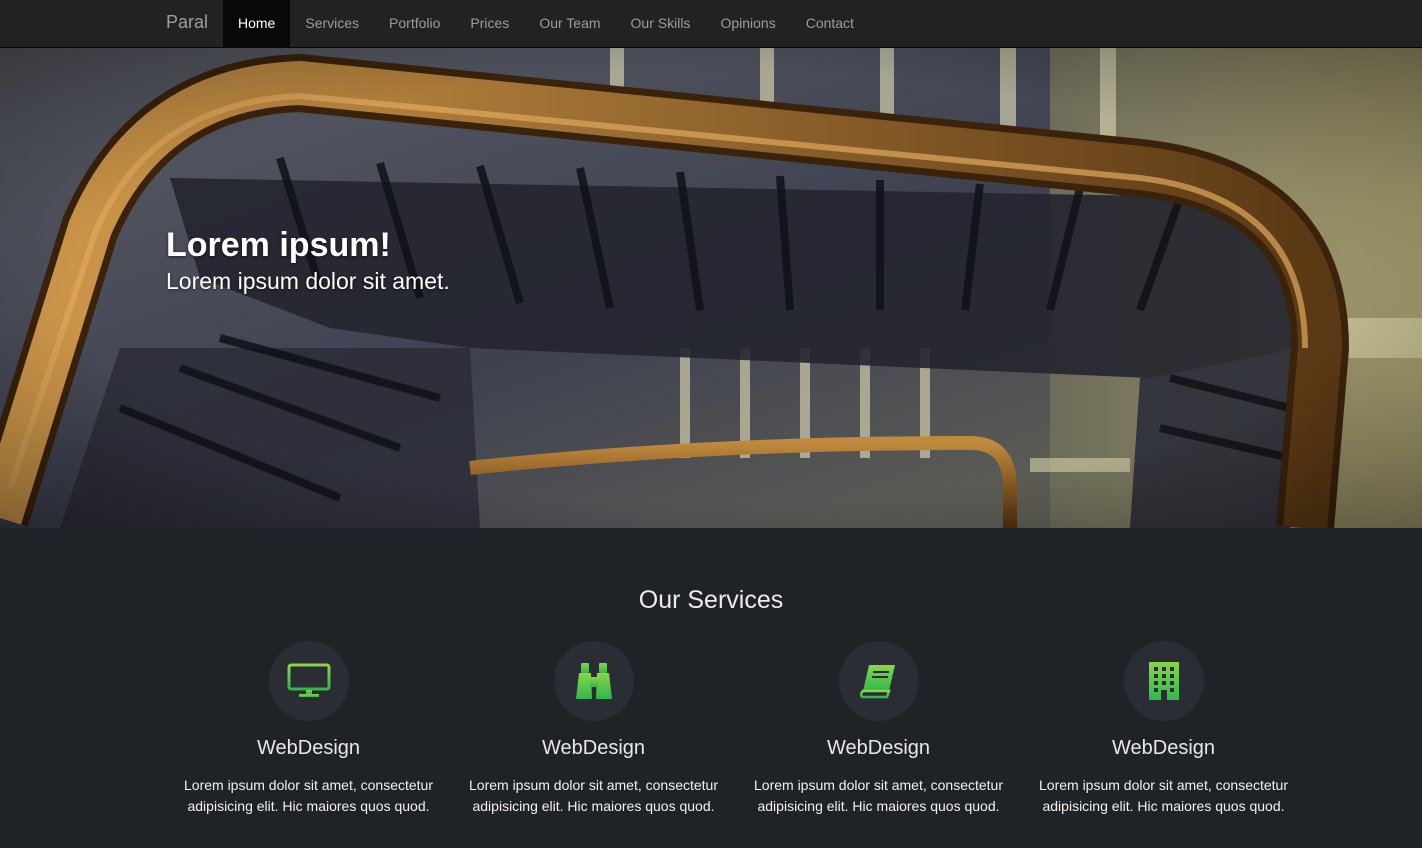 This screenshot has width=1422, height=848. Describe the element at coordinates (332, 24) in the screenshot. I see `nav-item-services: Services` at that location.